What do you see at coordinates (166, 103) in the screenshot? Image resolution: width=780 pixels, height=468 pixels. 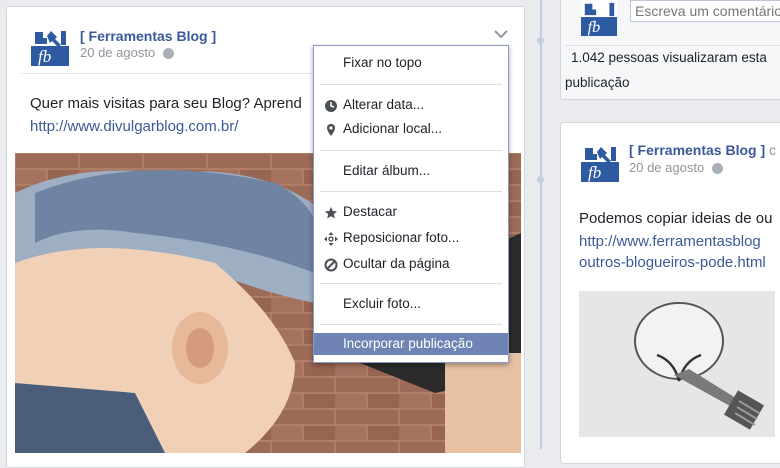 I see `post-text: Quer mais visitas para seu Blog? Aprend` at bounding box center [166, 103].